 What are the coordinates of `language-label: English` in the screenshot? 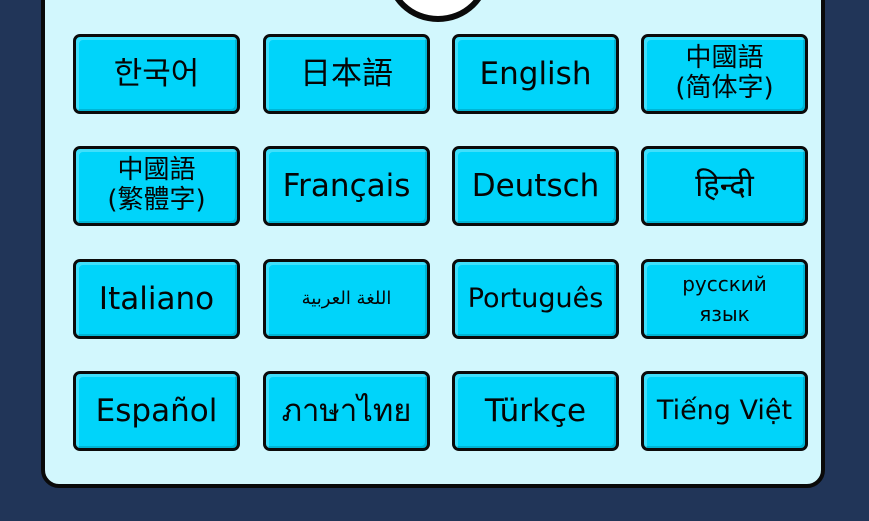 It's located at (535, 73).